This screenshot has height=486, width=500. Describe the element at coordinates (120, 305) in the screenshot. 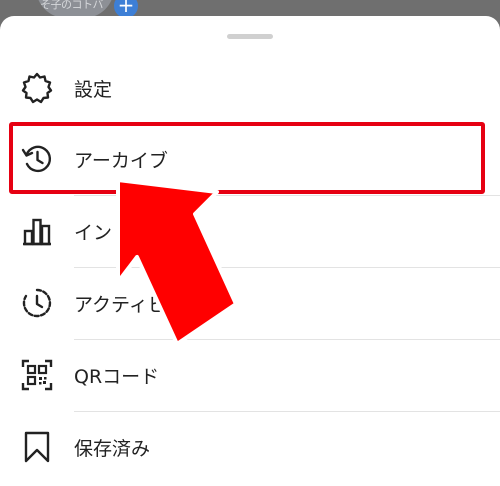

I see `menu-item-label: アクティビ` at that location.